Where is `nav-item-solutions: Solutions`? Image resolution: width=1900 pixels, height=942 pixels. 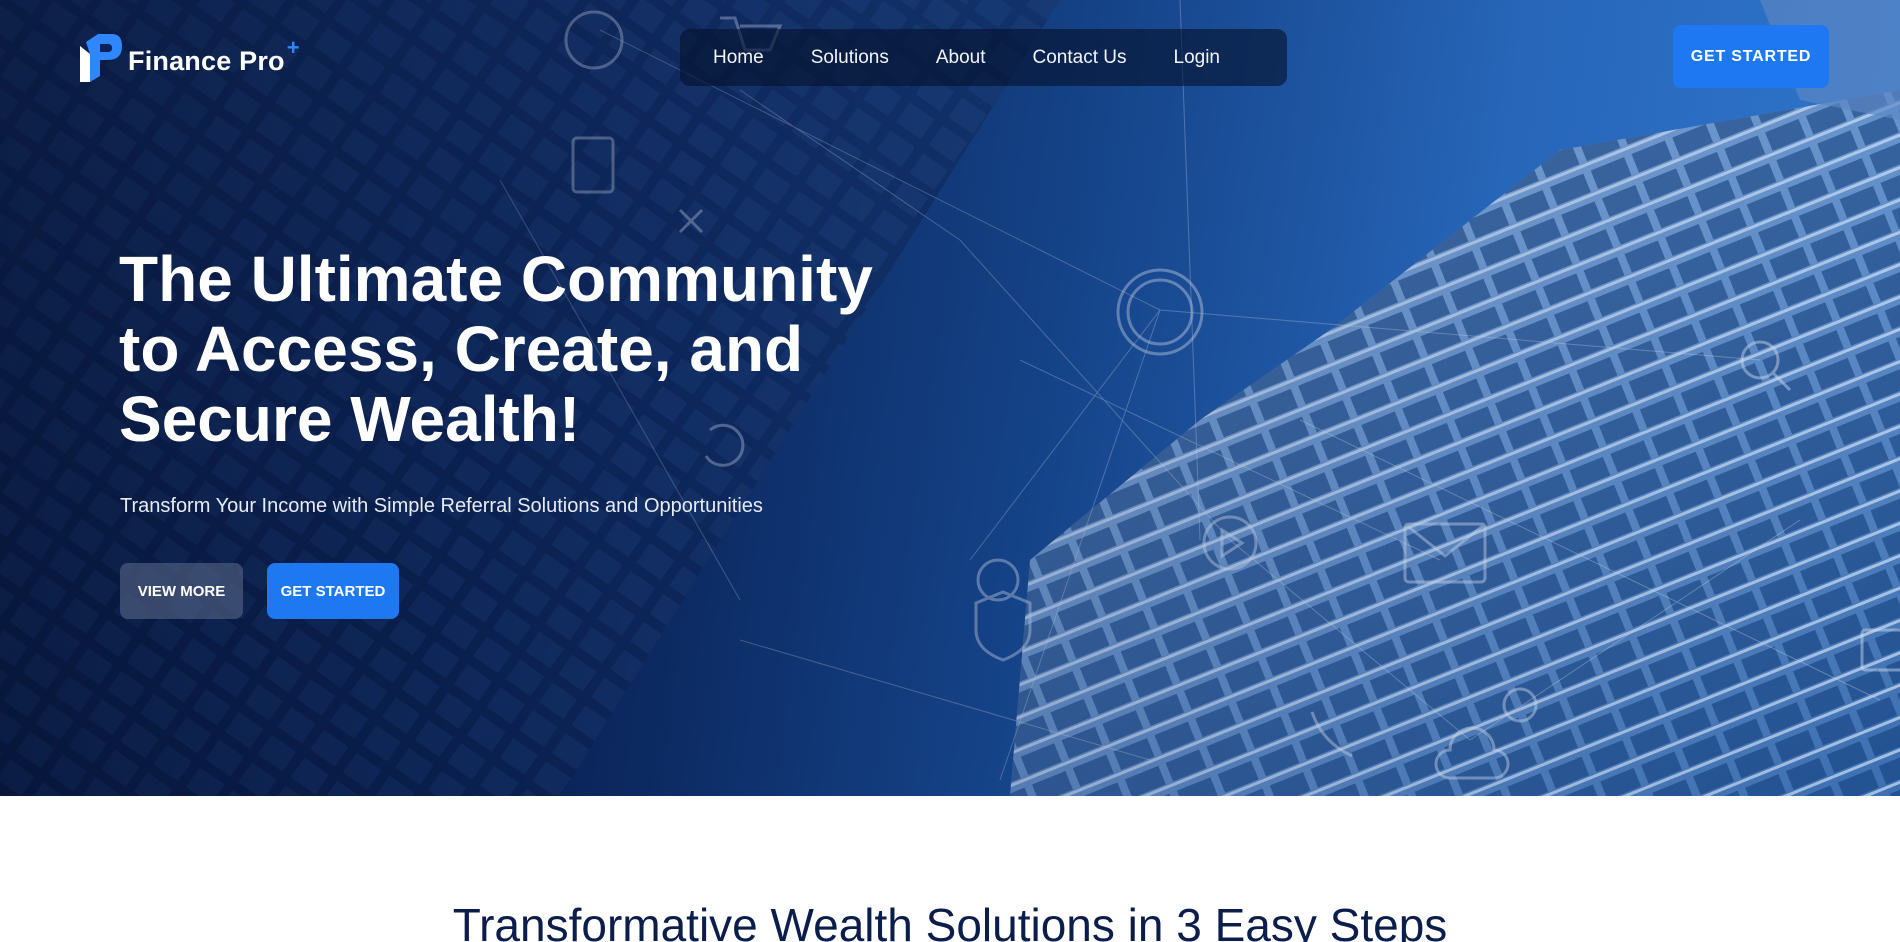 nav-item-solutions: Solutions is located at coordinates (850, 58).